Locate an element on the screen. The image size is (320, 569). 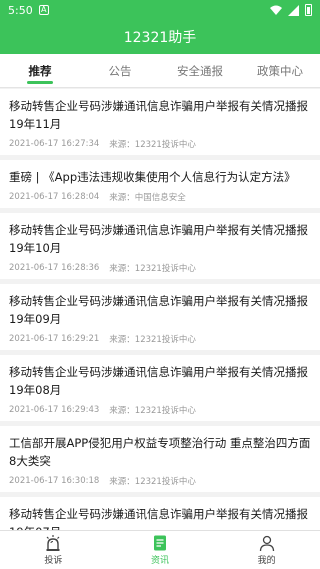
nav-complaint: 投诉 is located at coordinates (53, 550).